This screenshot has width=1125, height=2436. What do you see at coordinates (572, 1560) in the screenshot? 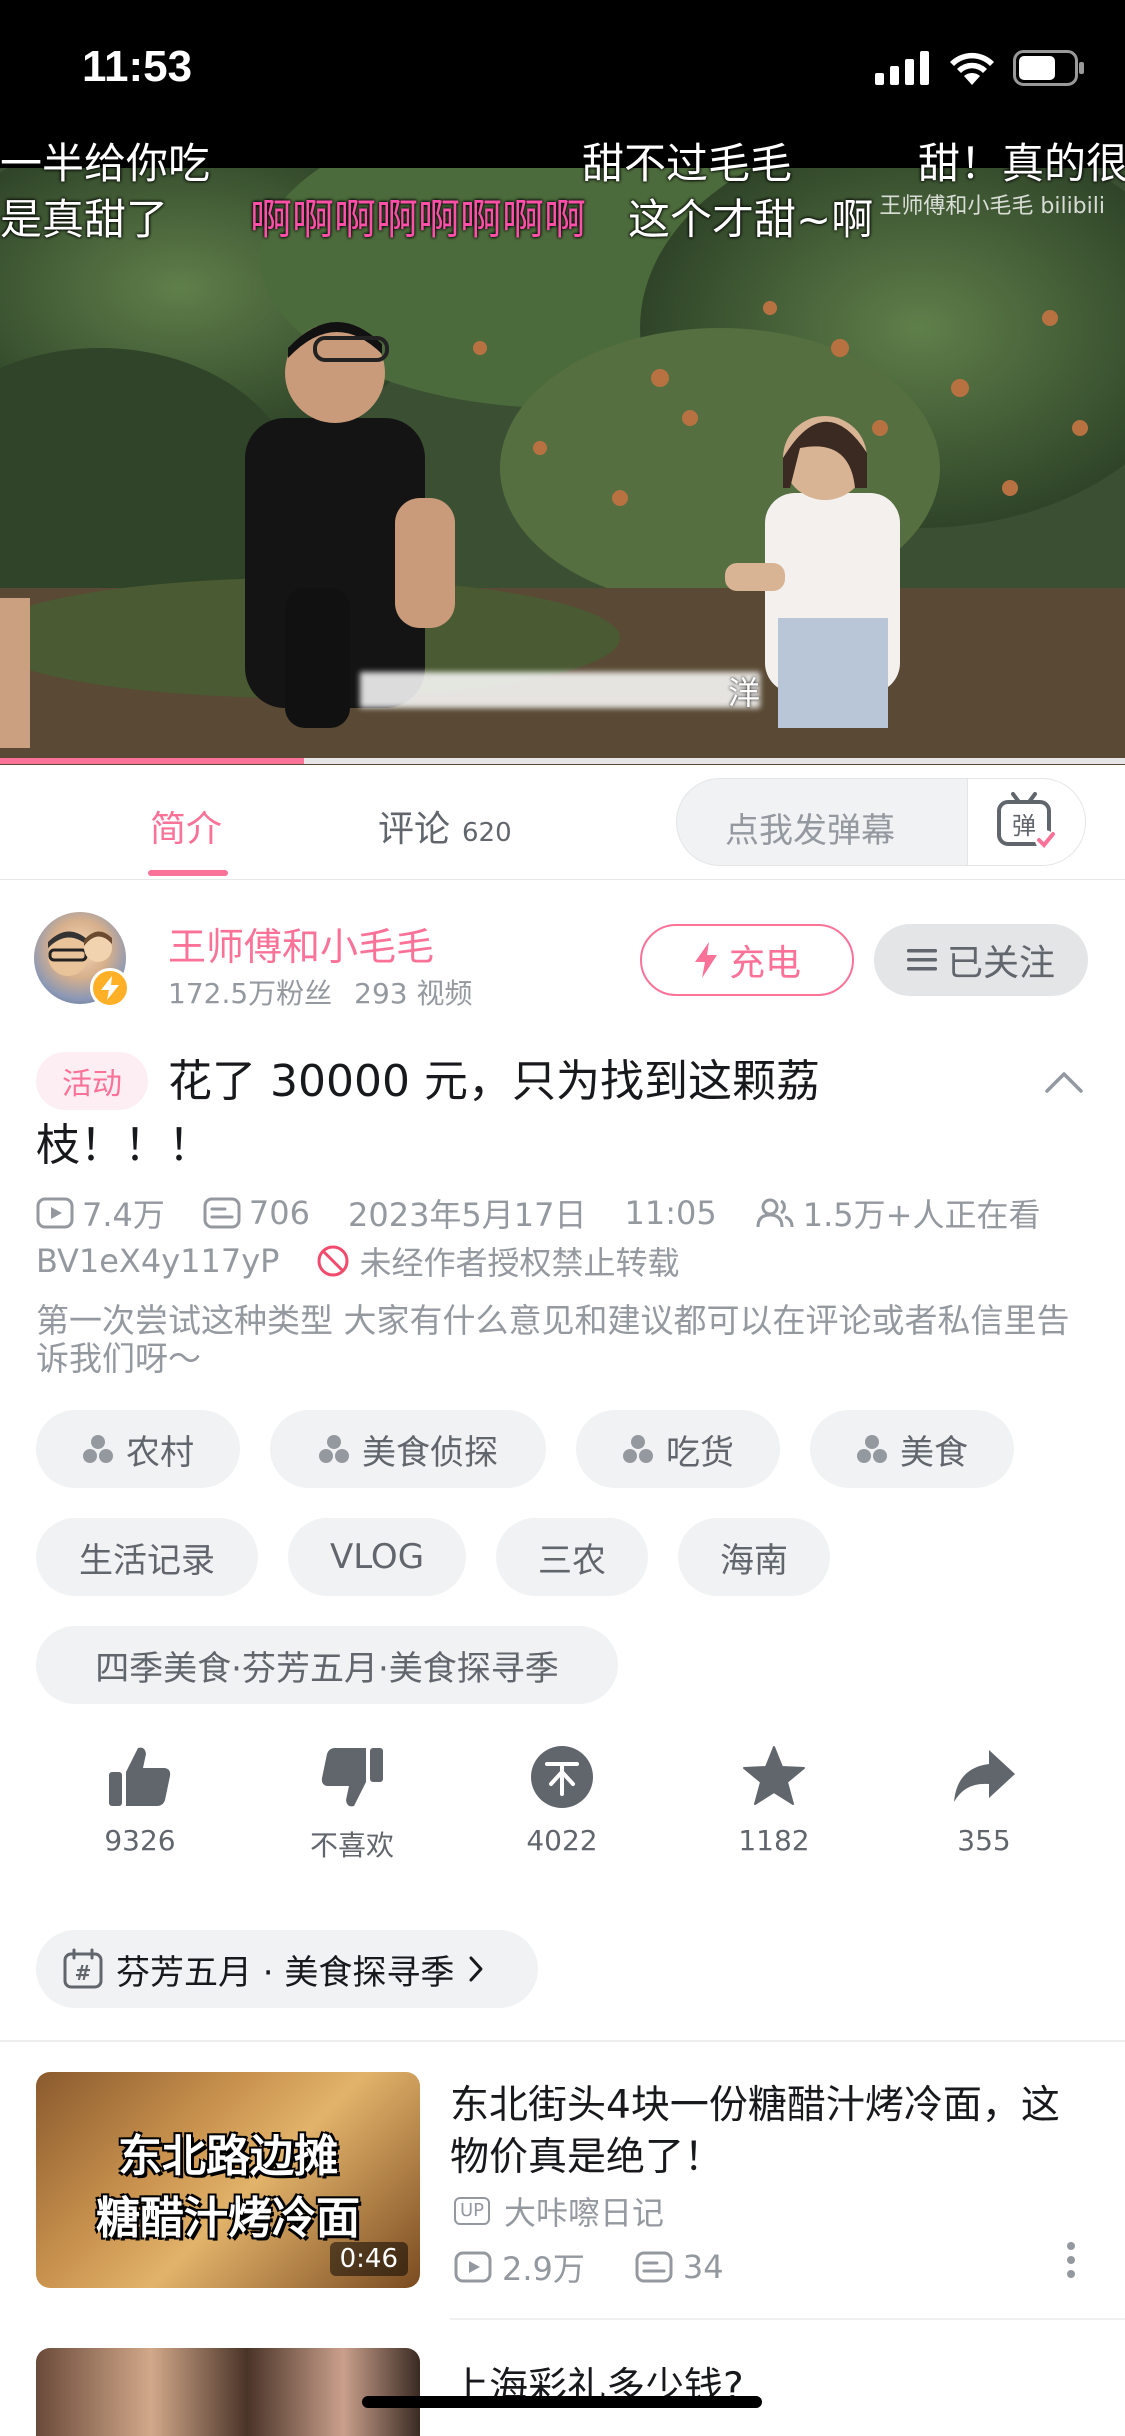
I see `tag-label: 三农` at bounding box center [572, 1560].